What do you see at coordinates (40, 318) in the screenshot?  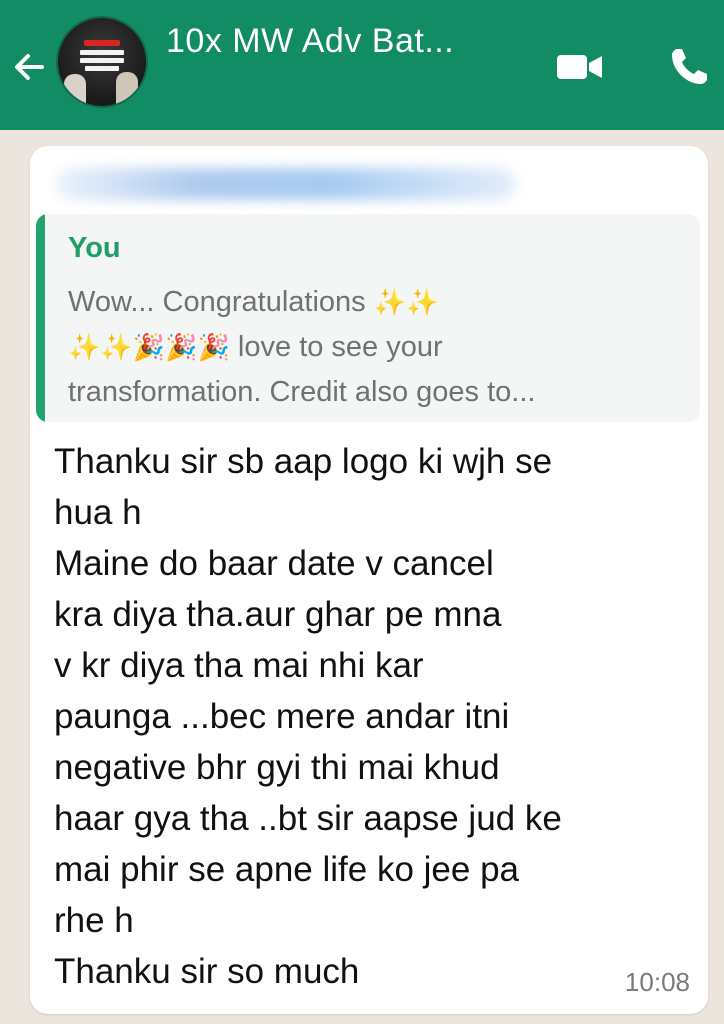 I see `quote-accent-bar` at bounding box center [40, 318].